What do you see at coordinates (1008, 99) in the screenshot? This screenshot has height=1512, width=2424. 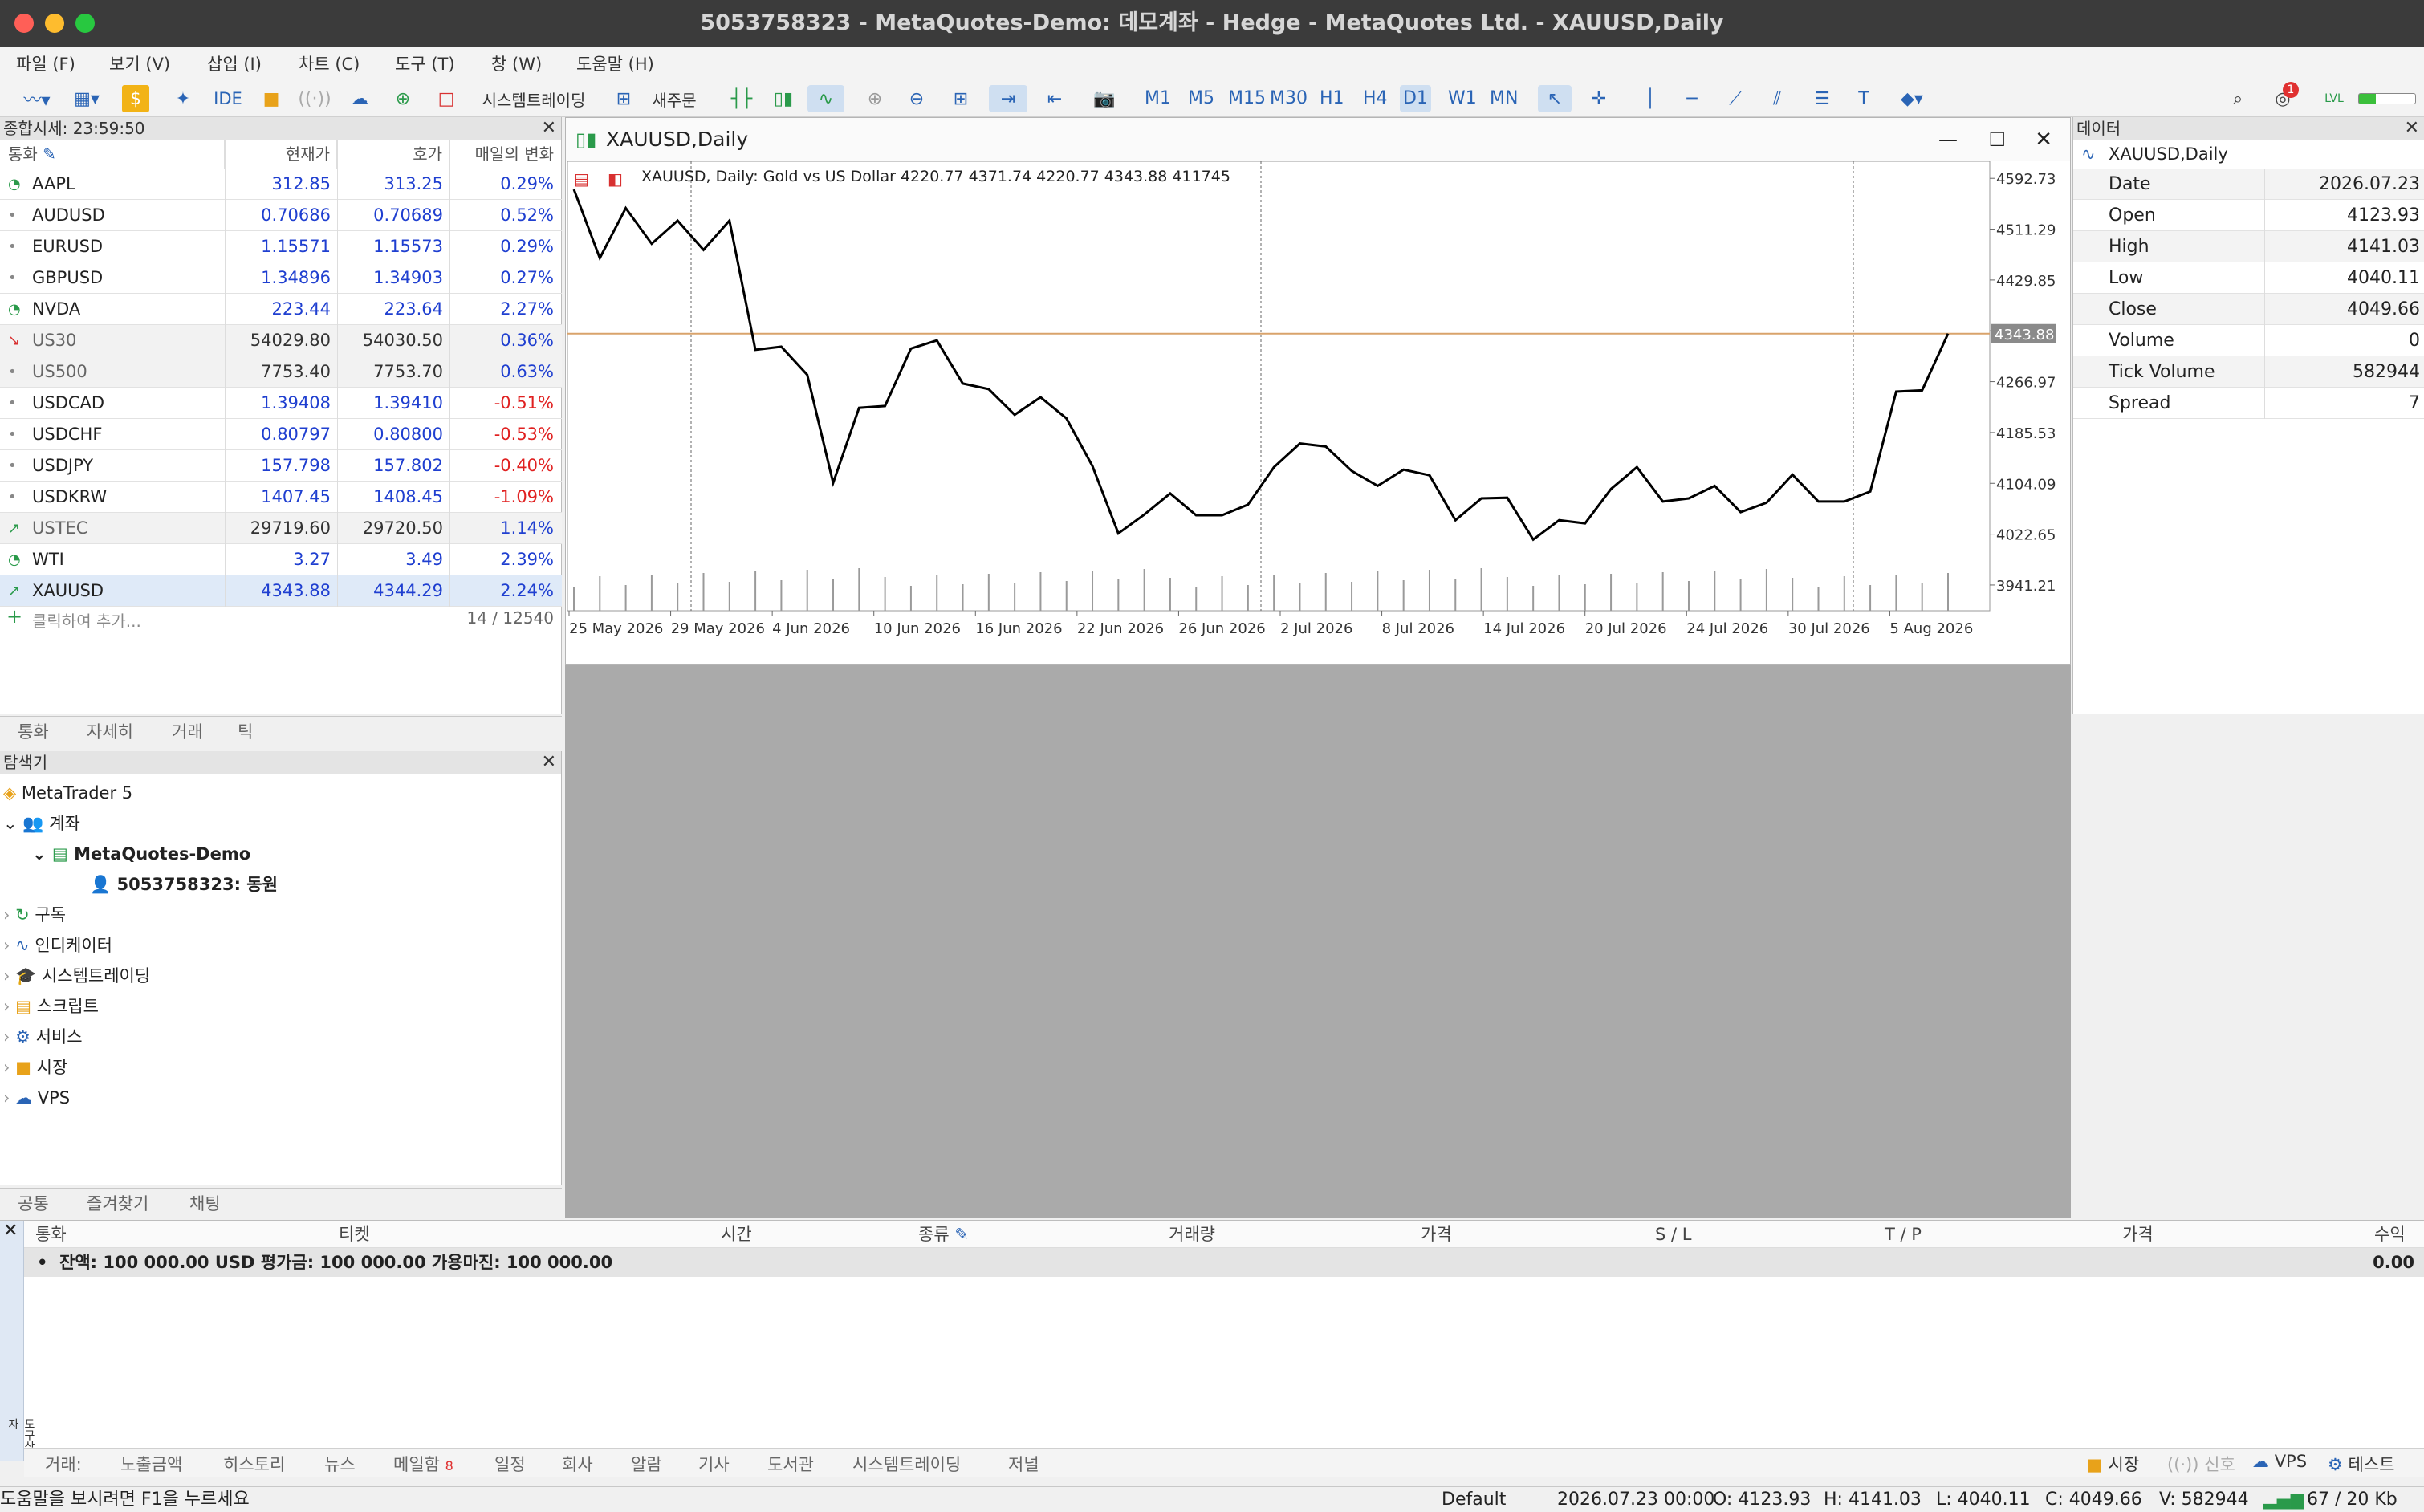 I see `auto-scroll-icon: ⇥` at bounding box center [1008, 99].